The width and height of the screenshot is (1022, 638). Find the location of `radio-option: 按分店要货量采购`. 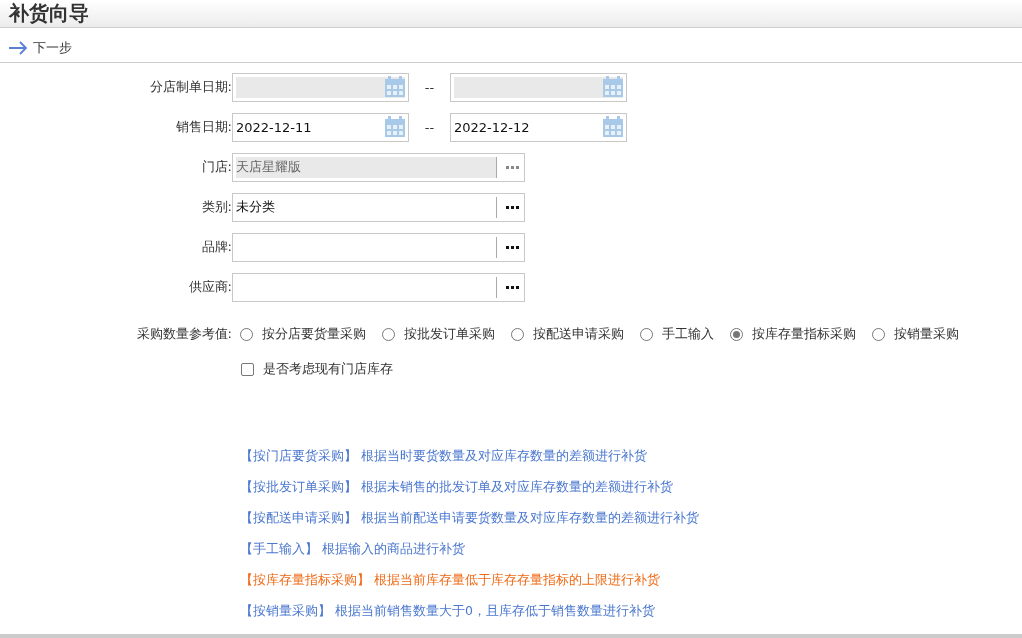

radio-option: 按分店要货量采购 is located at coordinates (303, 334).